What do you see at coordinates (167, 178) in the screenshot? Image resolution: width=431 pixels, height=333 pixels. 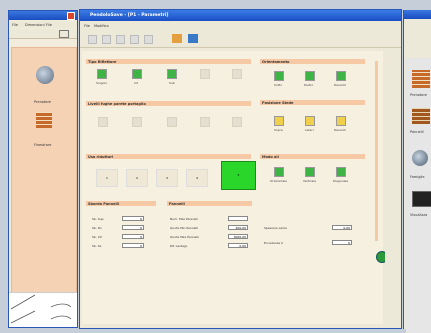 I see `riduttore-3: 3` at bounding box center [167, 178].